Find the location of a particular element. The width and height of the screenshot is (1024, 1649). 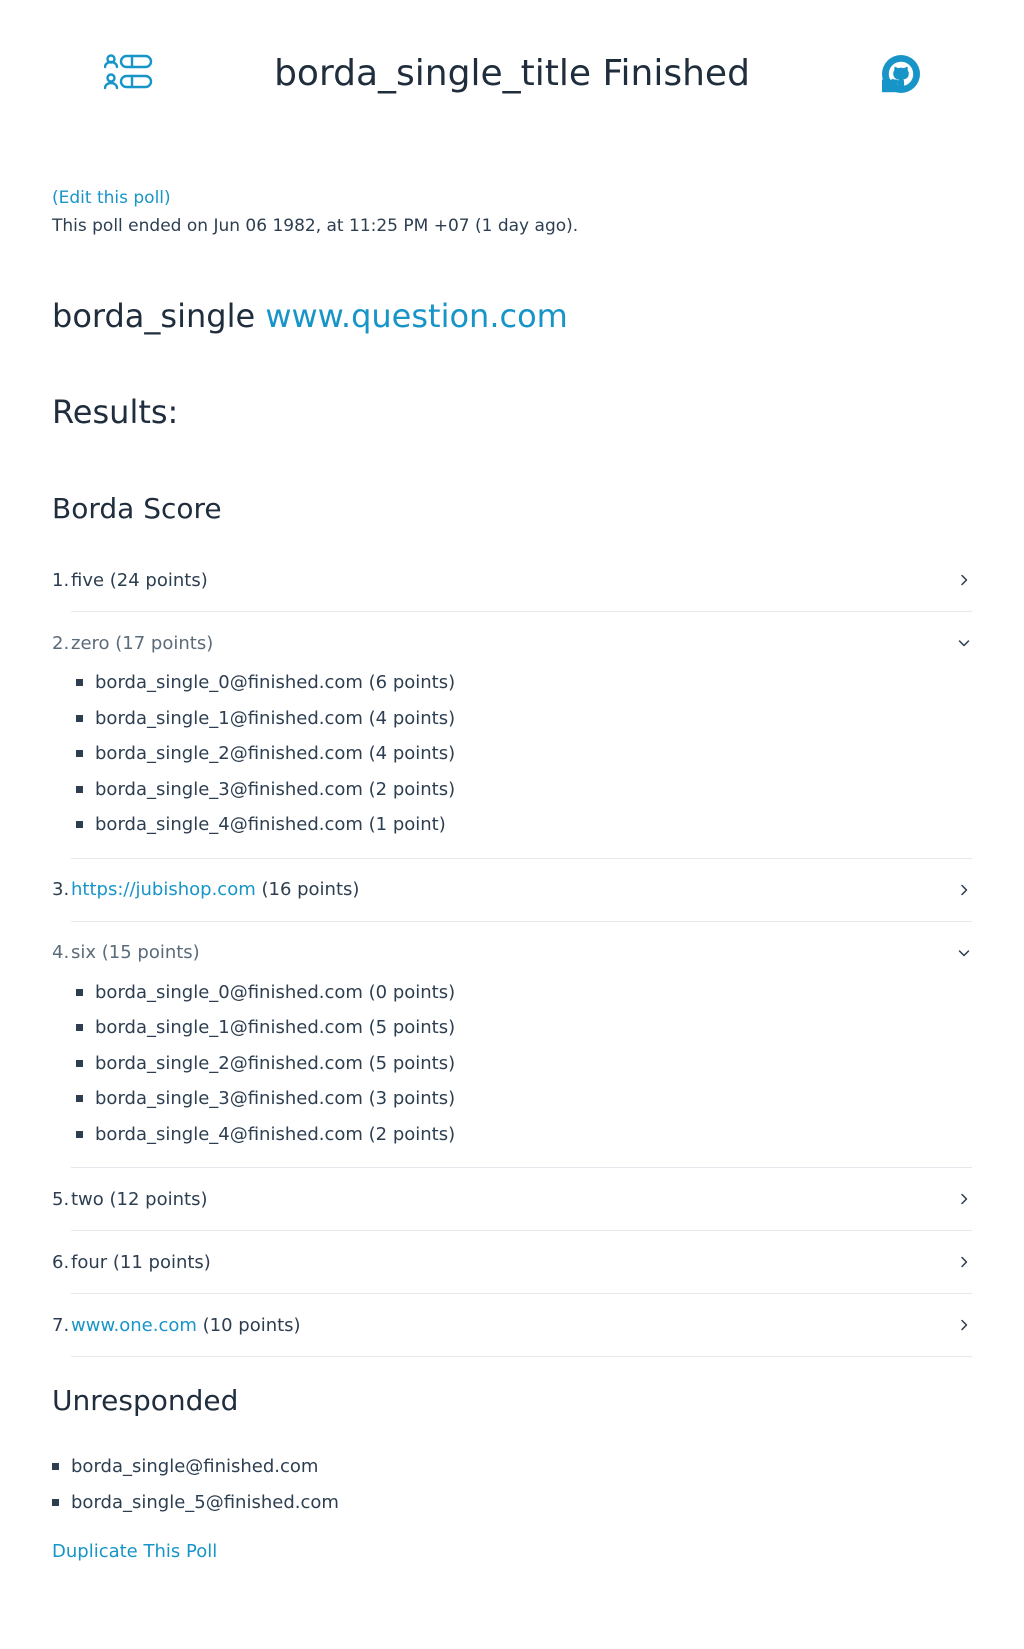

page-title: borda_single_title Finished is located at coordinates (512, 73).